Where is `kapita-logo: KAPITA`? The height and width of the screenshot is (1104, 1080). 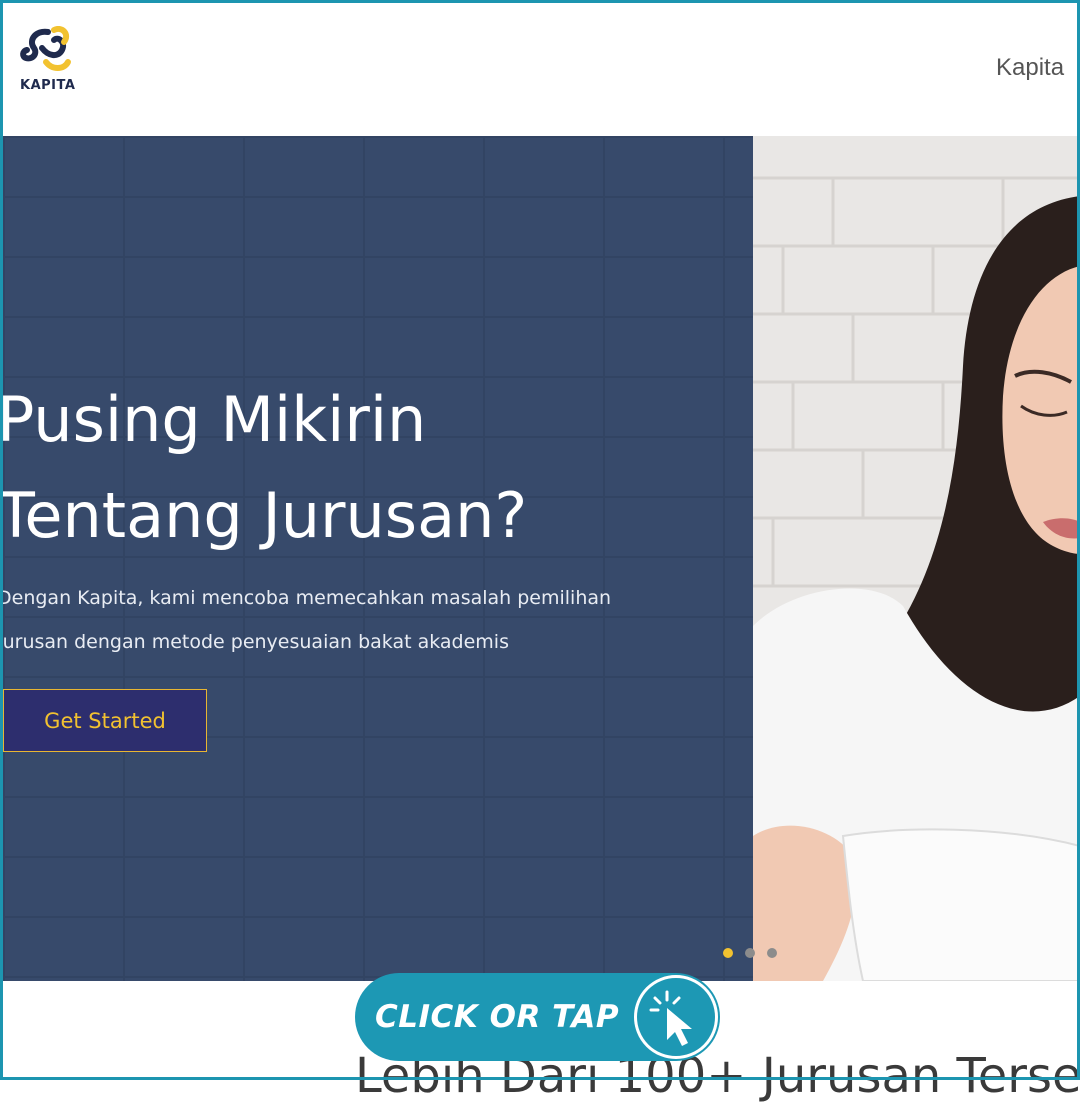 kapita-logo: KAPITA is located at coordinates (50, 62).